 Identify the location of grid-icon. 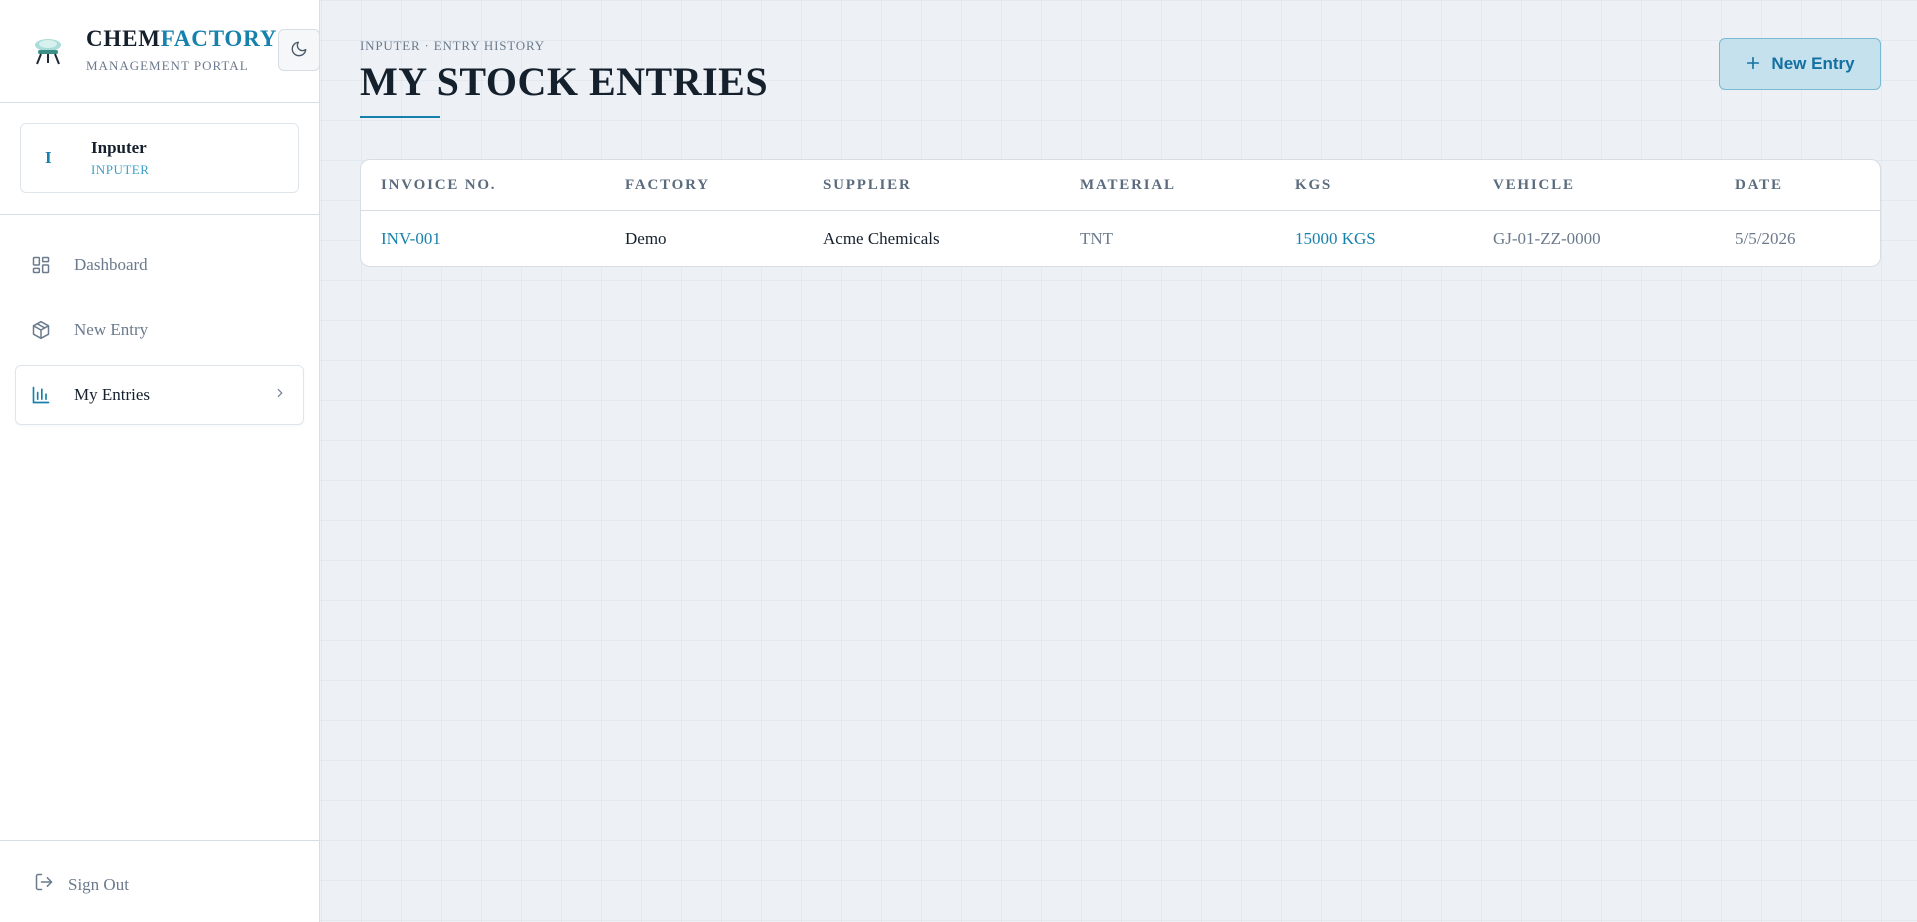
(41, 265).